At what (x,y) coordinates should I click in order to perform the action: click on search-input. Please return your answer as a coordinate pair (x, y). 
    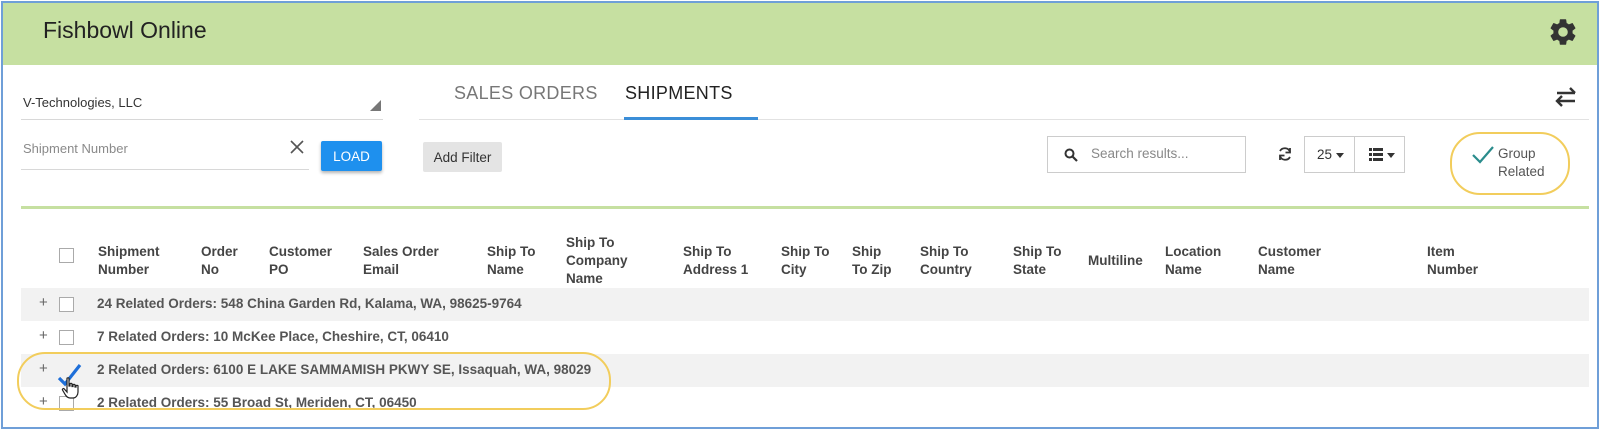
    Looking at the image, I should click on (1161, 153).